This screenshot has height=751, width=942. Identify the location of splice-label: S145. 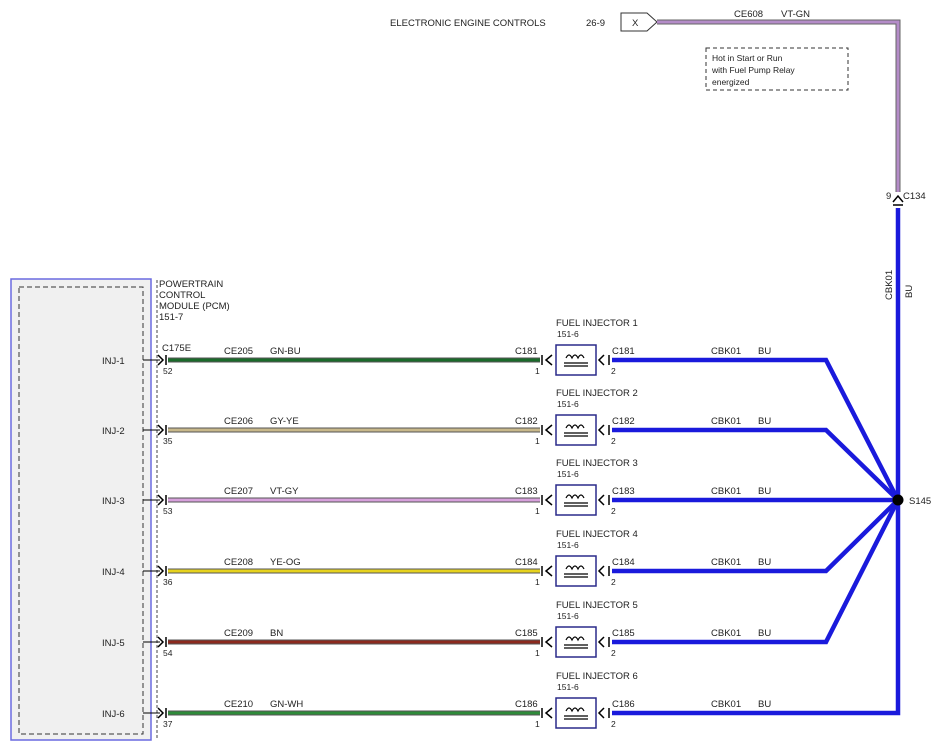
(920, 501).